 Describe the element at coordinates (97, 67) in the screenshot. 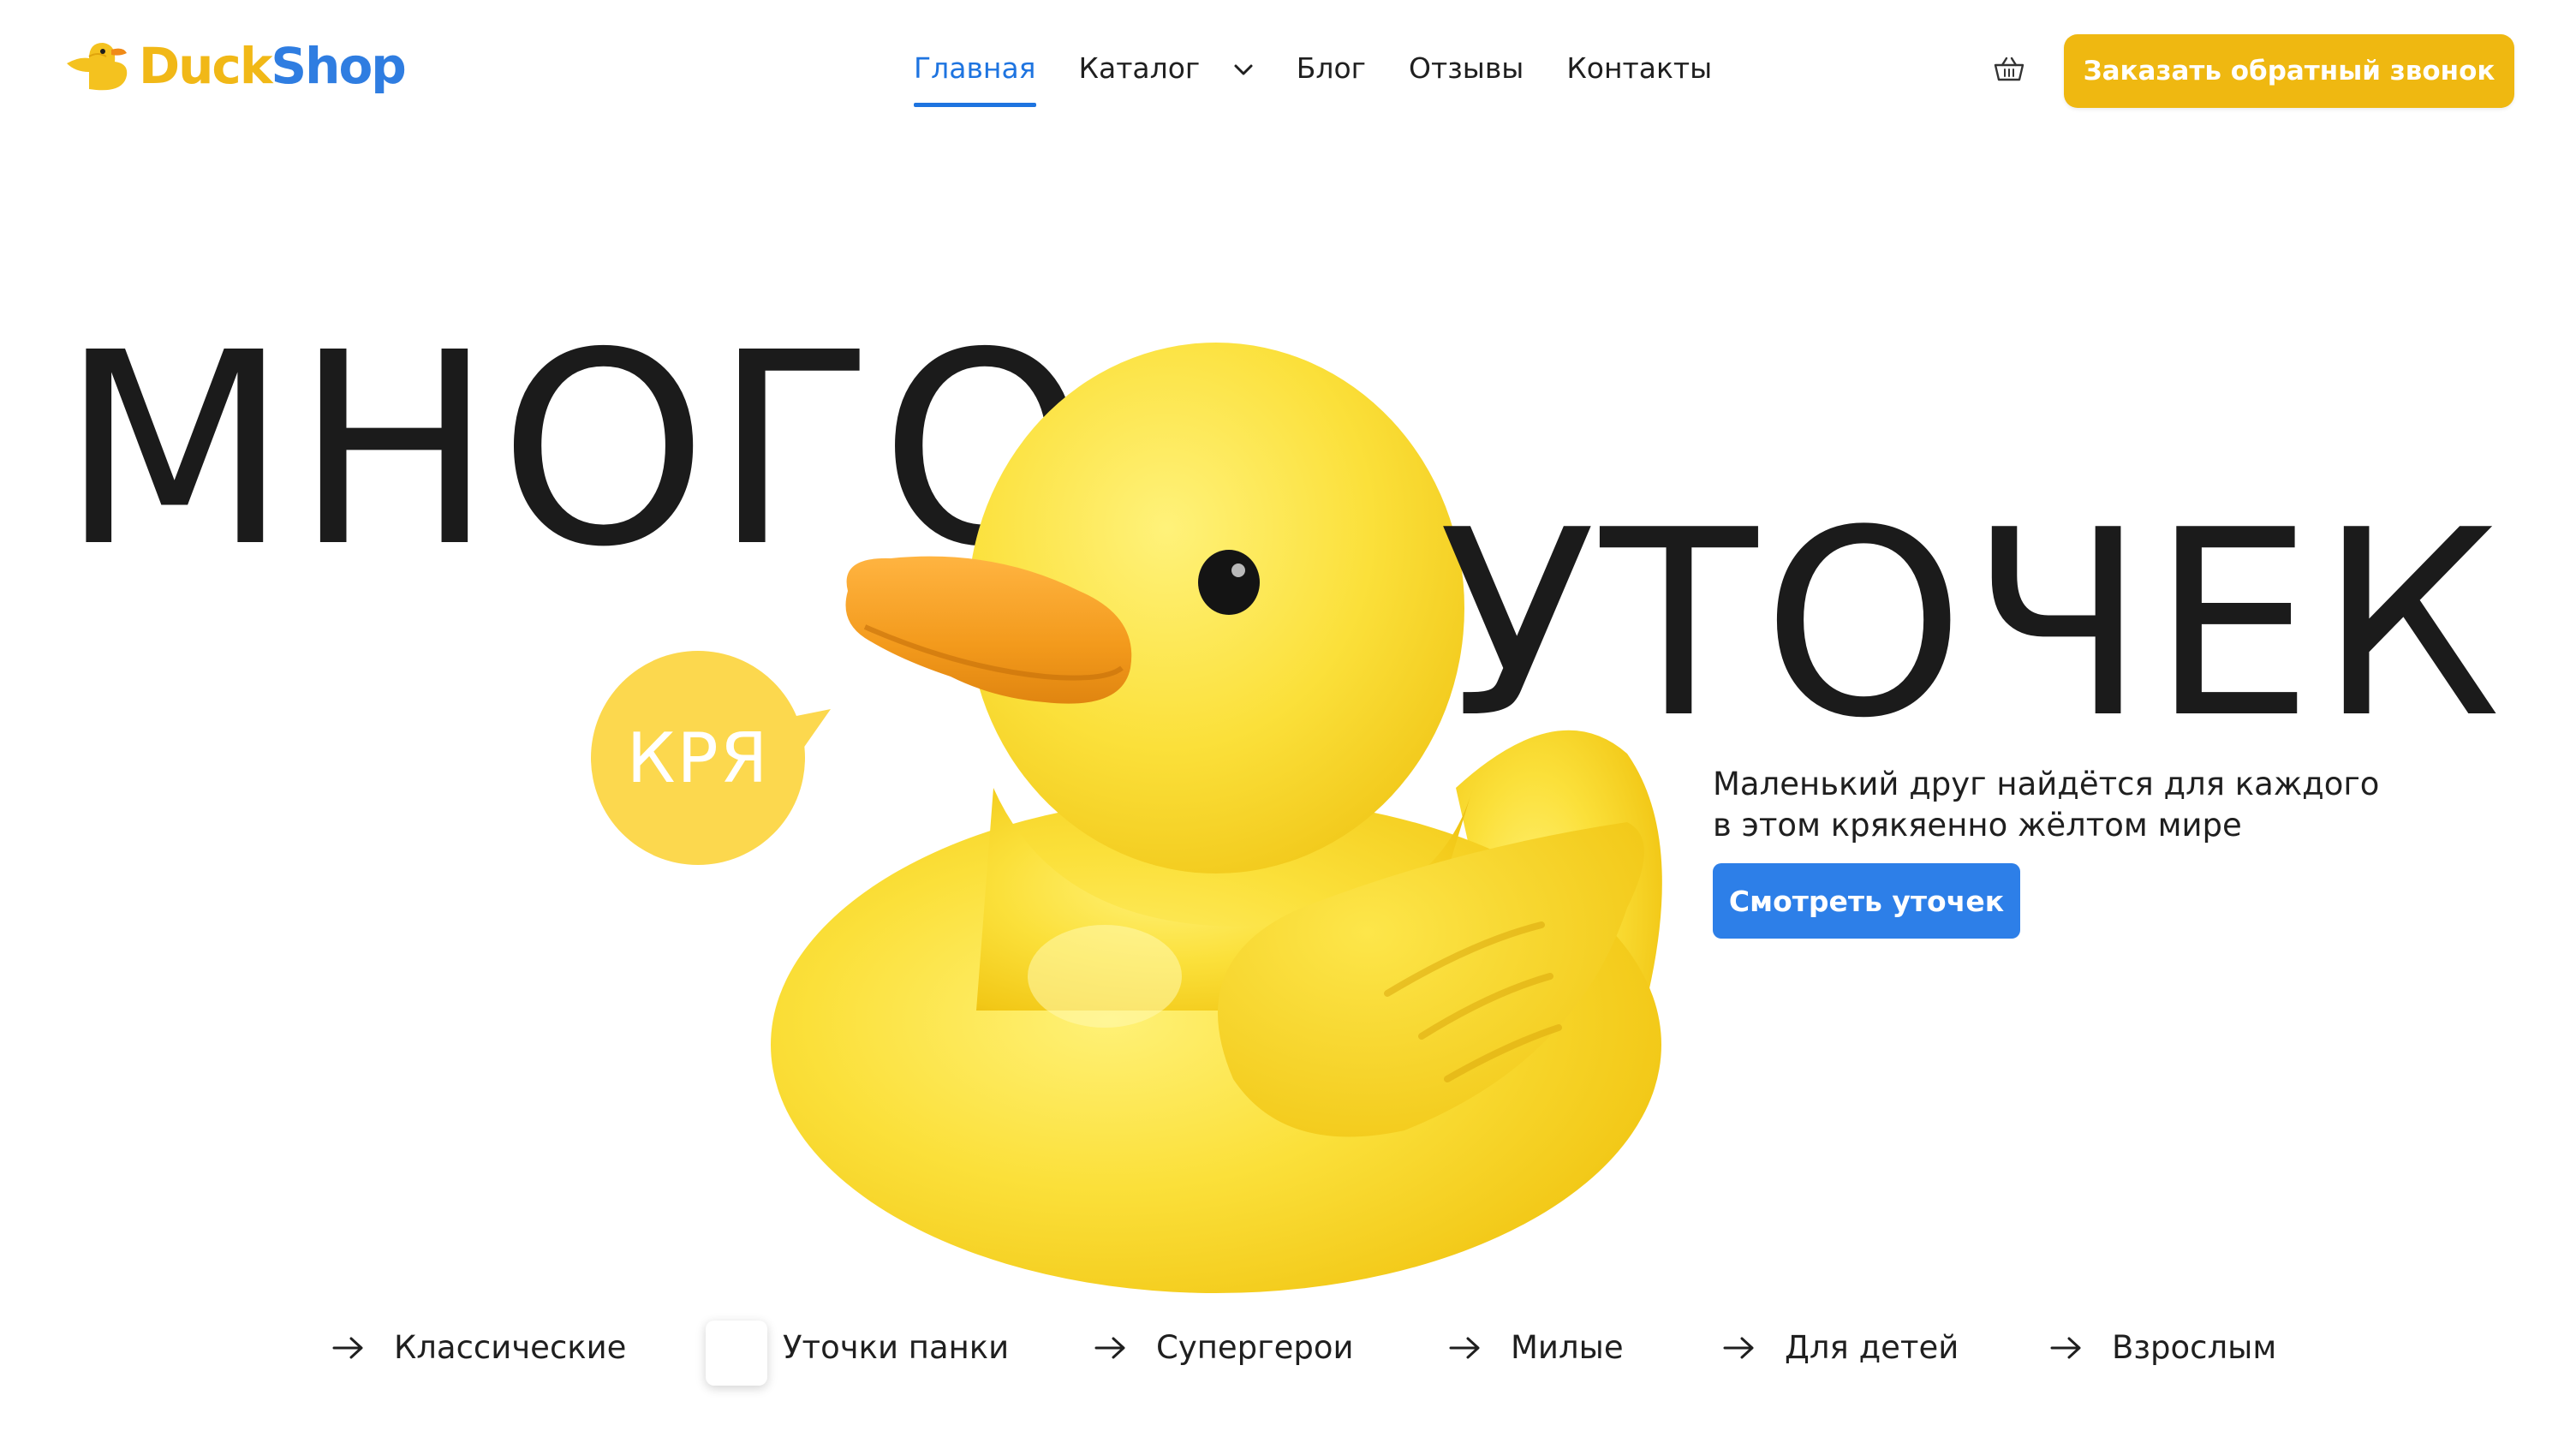

I see `duck-logo-icon` at that location.